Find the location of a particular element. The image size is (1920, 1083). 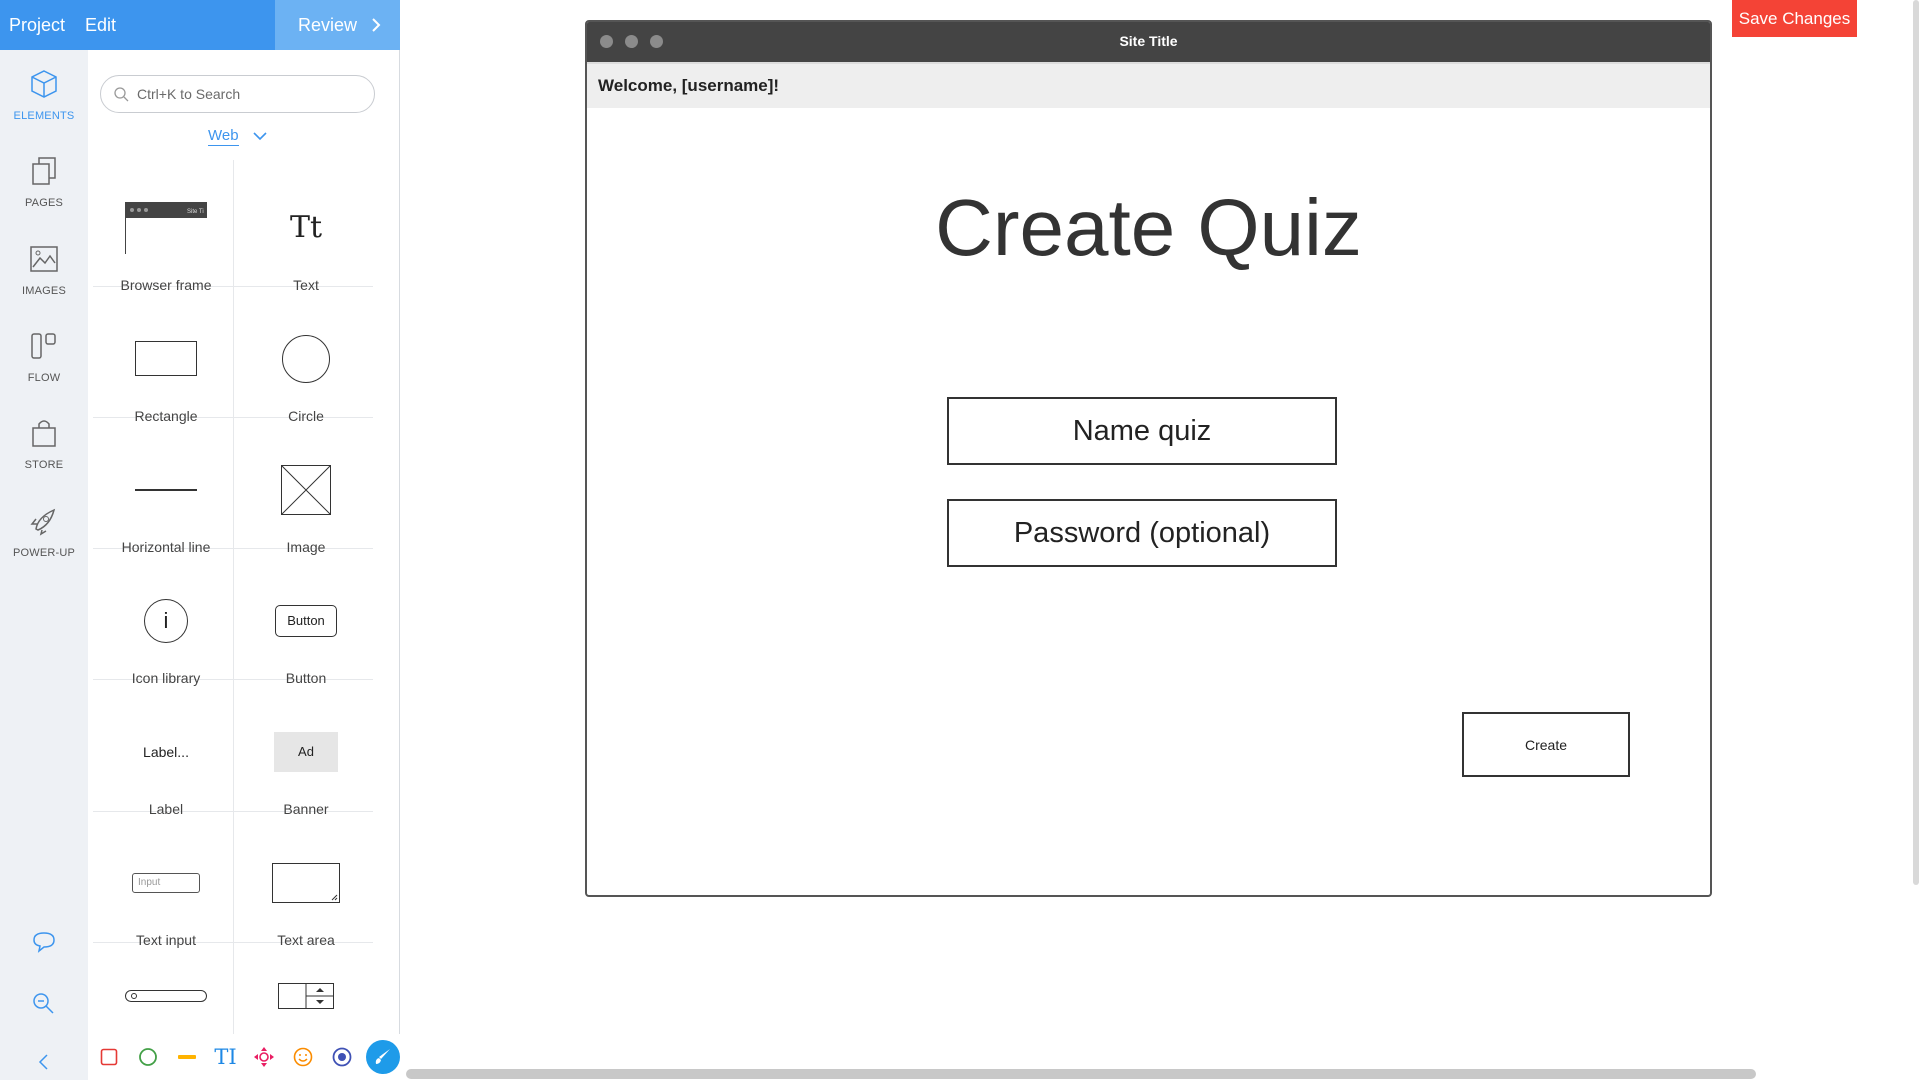

rail-item-elements: ELEMENTS is located at coordinates (44, 96).